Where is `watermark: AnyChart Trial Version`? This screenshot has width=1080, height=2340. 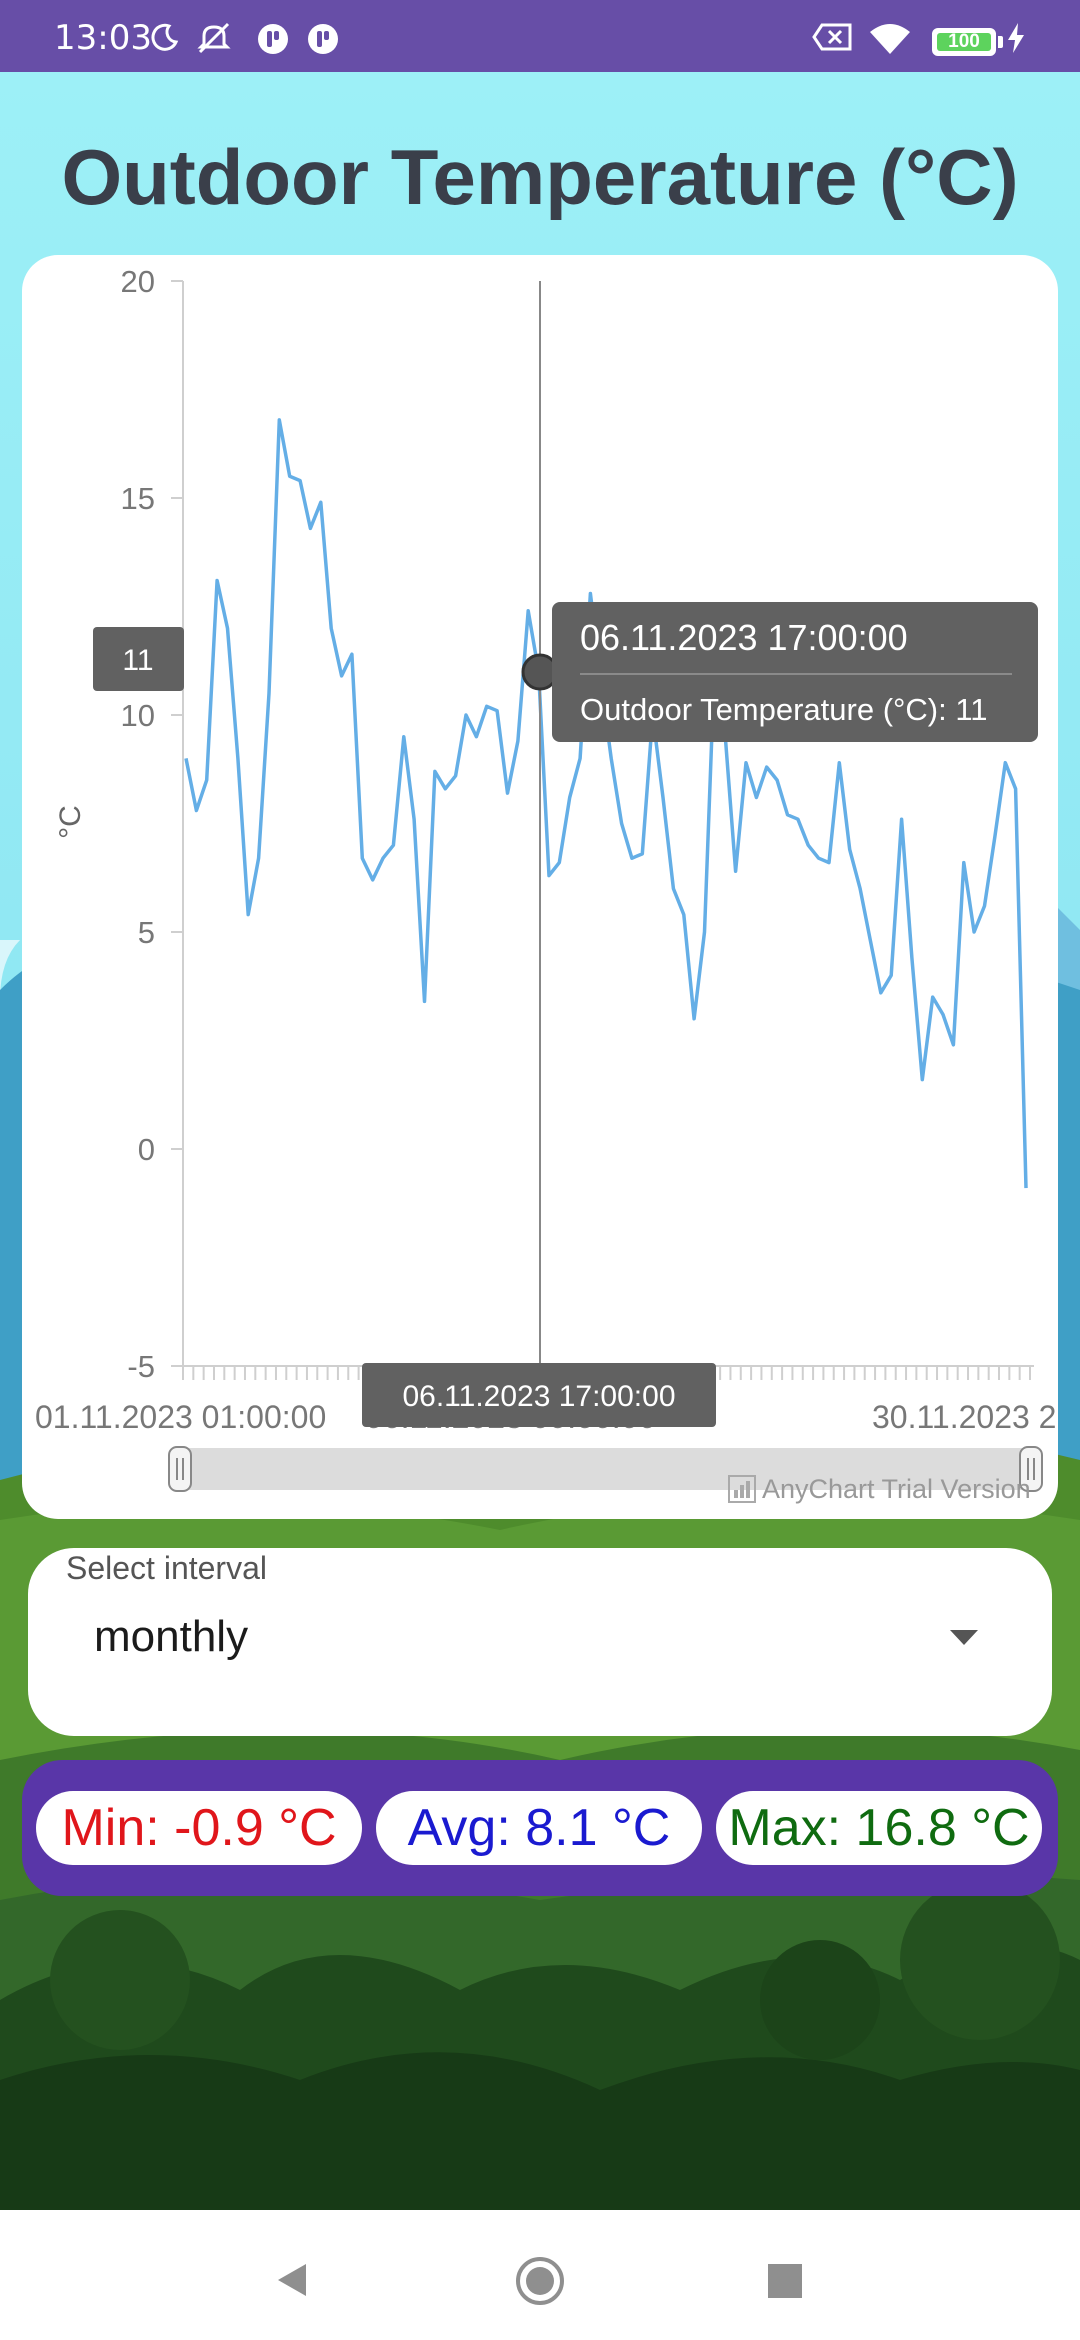 watermark: AnyChart Trial Version is located at coordinates (896, 1489).